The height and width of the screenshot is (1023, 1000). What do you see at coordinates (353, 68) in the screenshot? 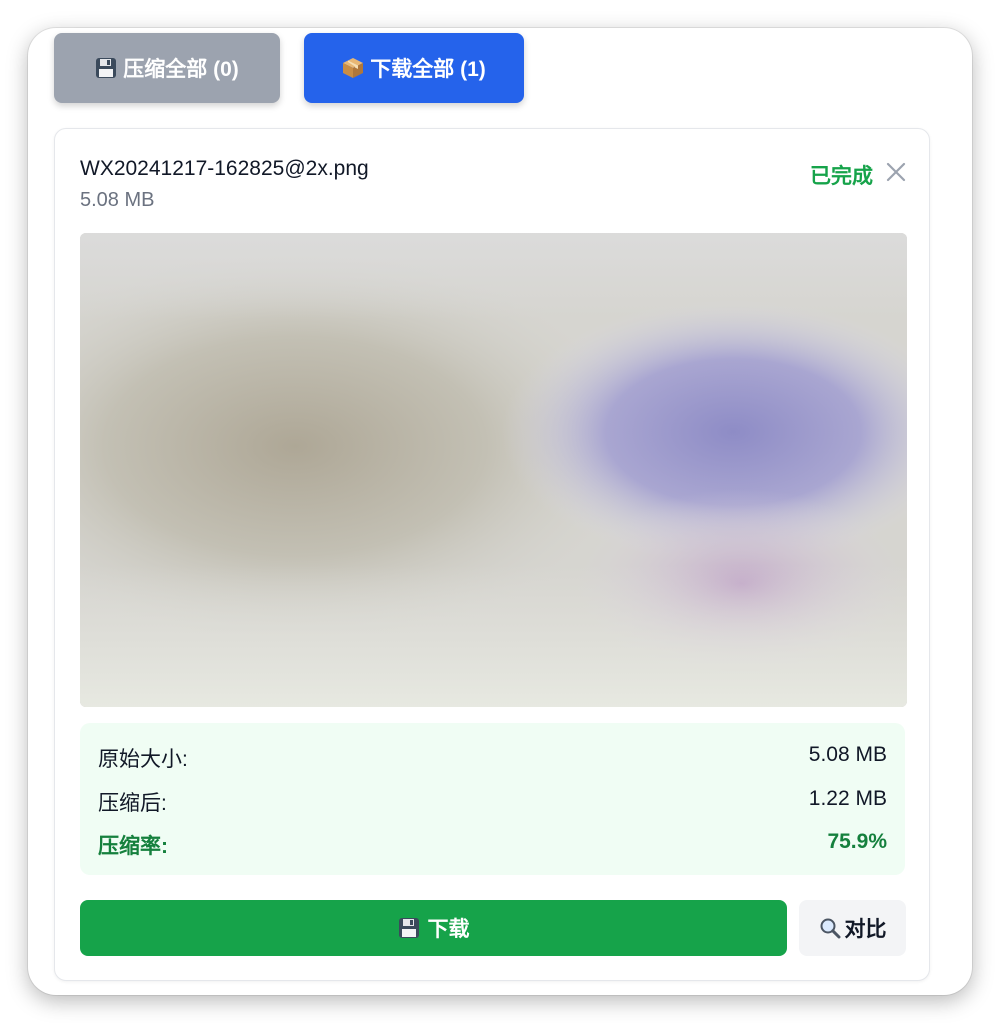
I see `package-icon` at bounding box center [353, 68].